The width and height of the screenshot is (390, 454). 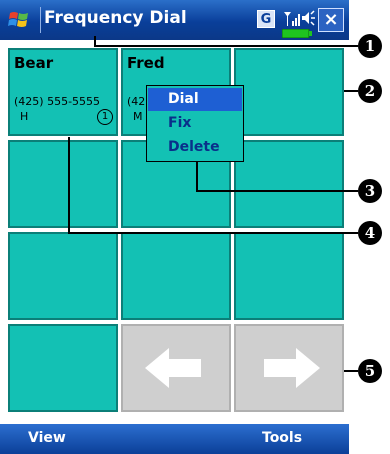 What do you see at coordinates (297, 33) in the screenshot?
I see `battery-icon` at bounding box center [297, 33].